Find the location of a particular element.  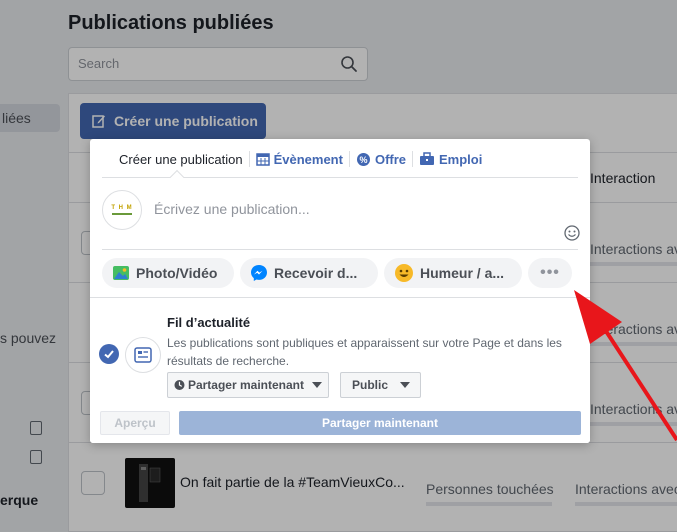

avatar-logo-text: T H M is located at coordinates (122, 208).